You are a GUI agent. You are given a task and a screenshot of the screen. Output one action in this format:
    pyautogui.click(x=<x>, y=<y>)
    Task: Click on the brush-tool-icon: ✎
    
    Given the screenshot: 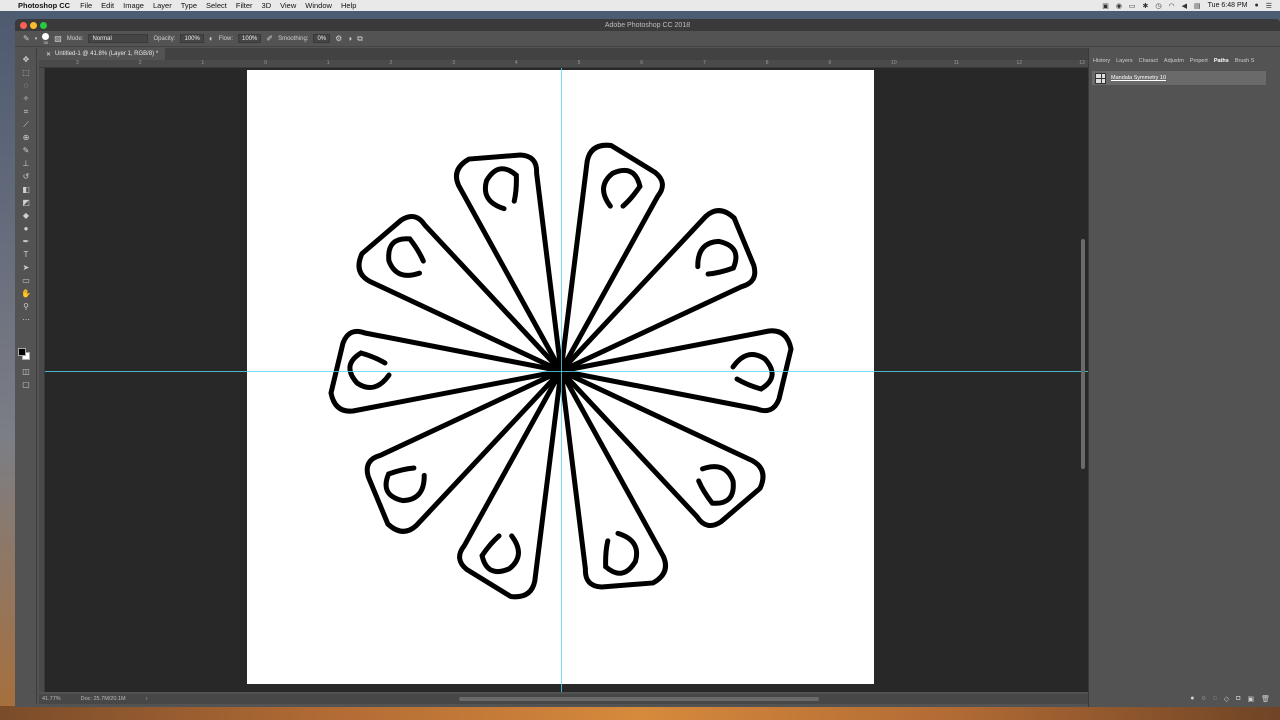 What is the action you would take?
    pyautogui.click(x=26, y=38)
    